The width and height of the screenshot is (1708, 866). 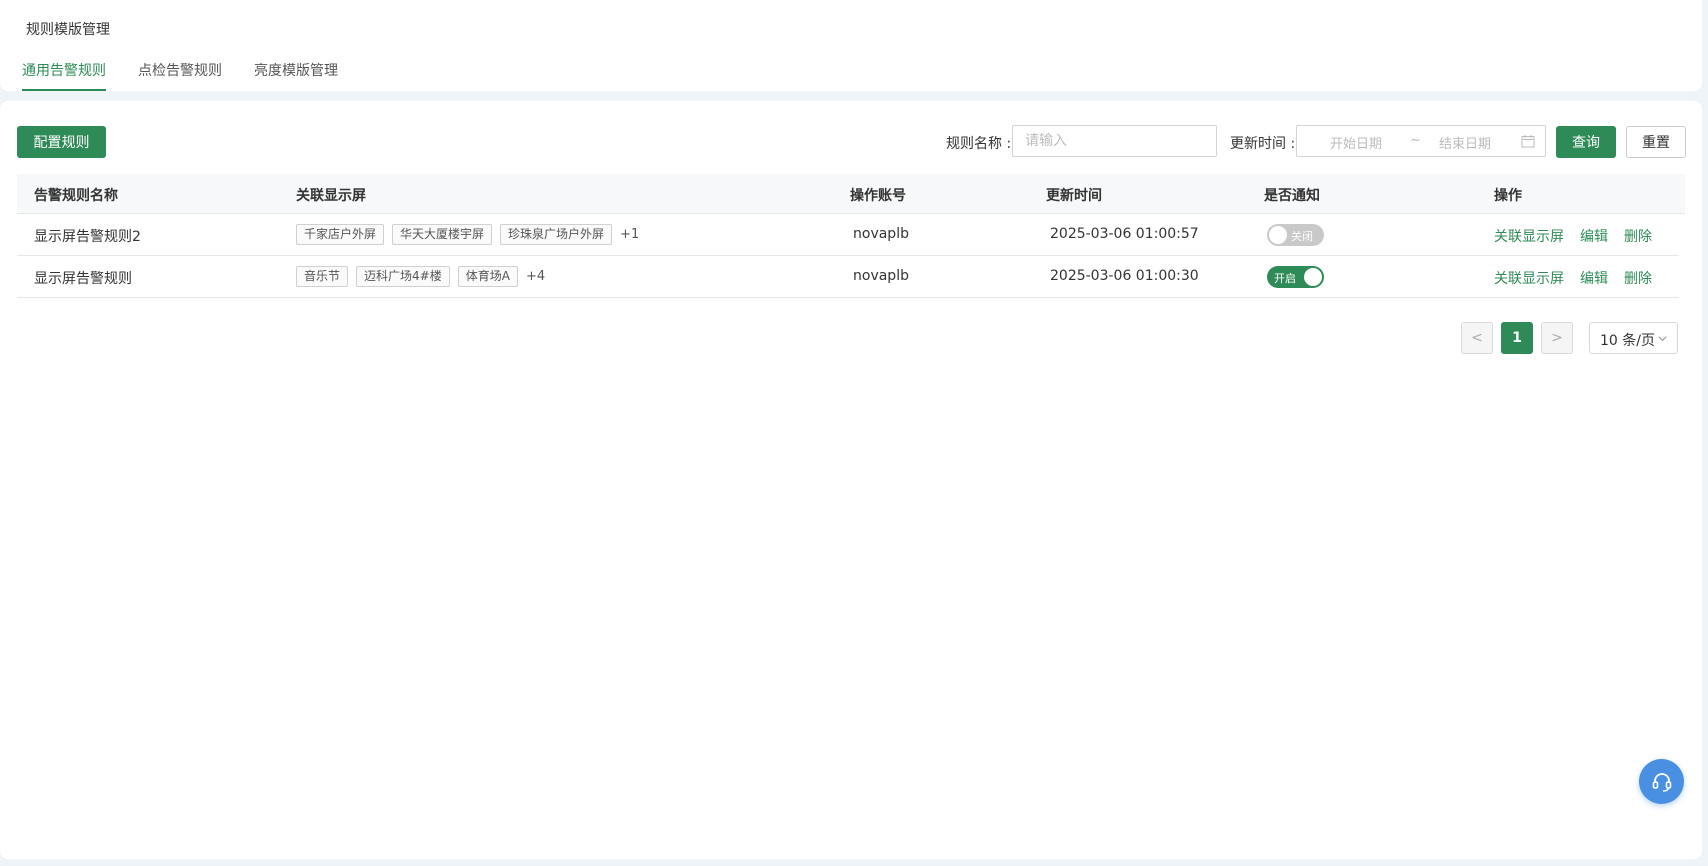 What do you see at coordinates (1557, 338) in the screenshot?
I see `next-page-button: >` at bounding box center [1557, 338].